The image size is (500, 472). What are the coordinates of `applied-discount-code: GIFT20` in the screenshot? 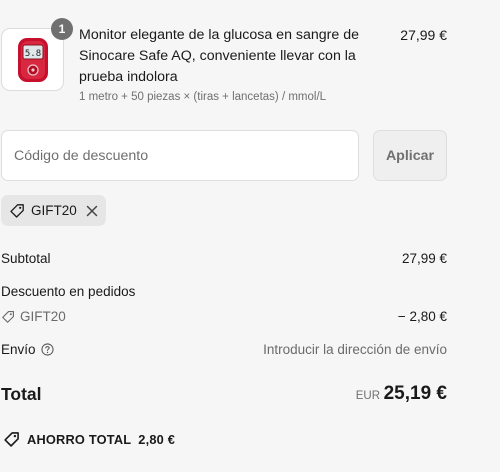 It's located at (54, 210).